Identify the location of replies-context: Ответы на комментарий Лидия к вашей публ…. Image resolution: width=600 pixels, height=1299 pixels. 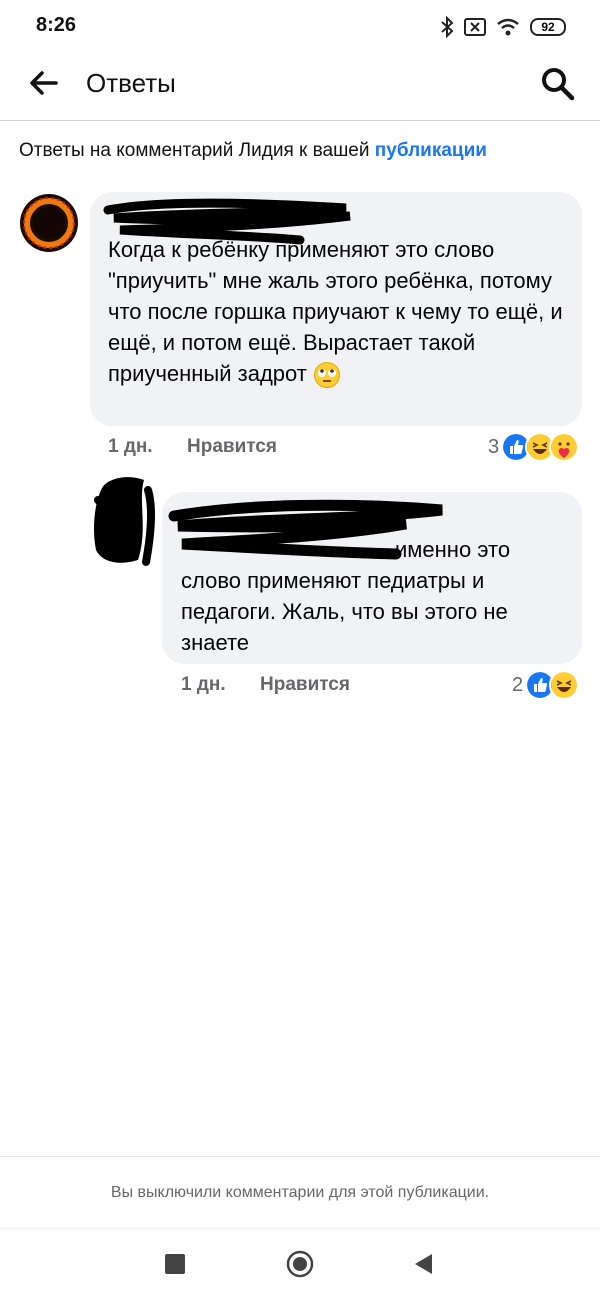
(253, 151).